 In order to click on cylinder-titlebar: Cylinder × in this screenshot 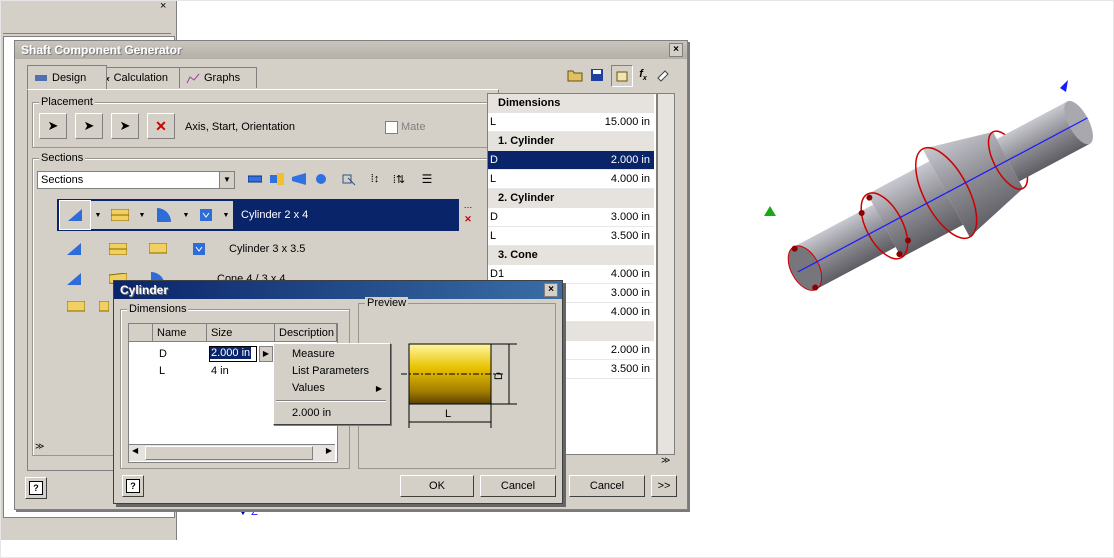, I will do `click(338, 290)`.